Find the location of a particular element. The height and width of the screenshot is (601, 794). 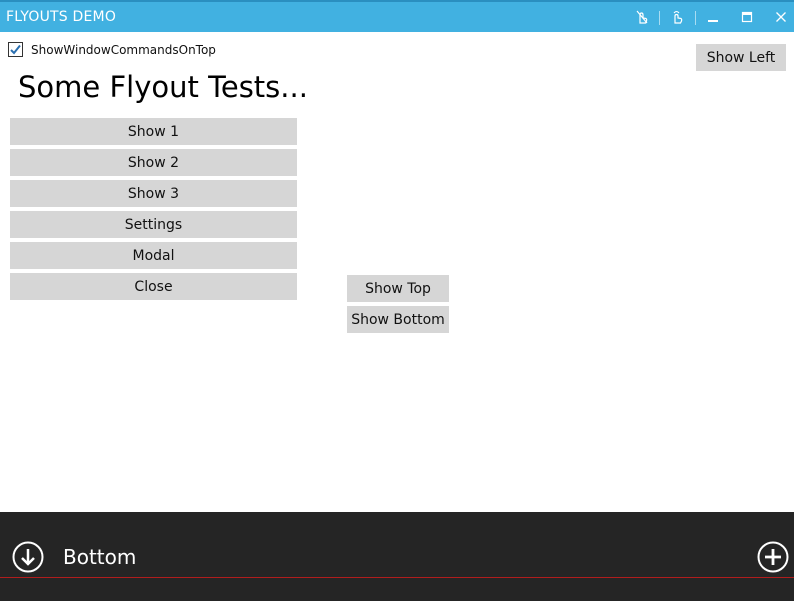

show-window-commands-checkbox is located at coordinates (15, 49).